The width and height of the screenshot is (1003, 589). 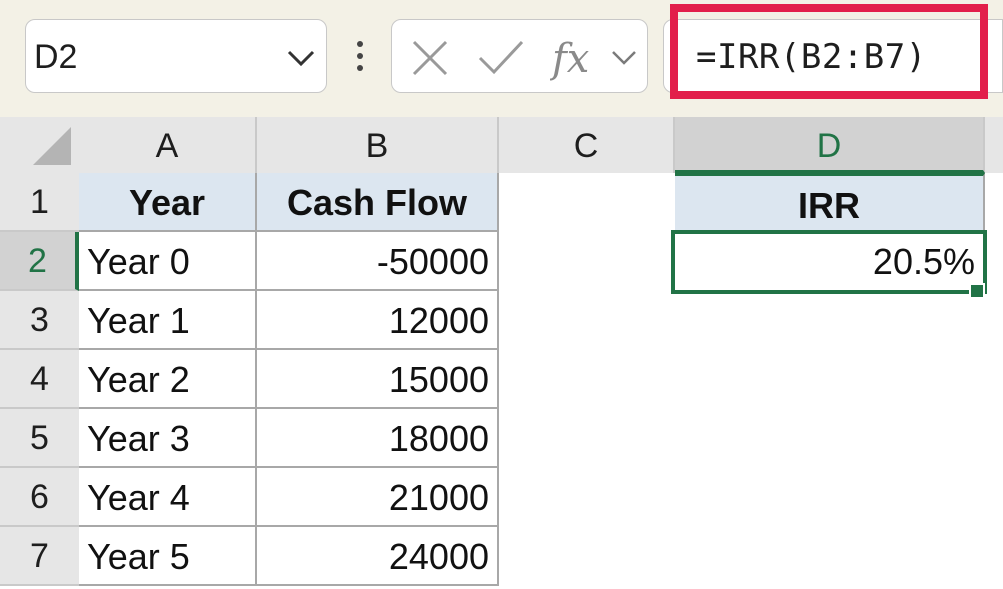 What do you see at coordinates (39, 202) in the screenshot?
I see `row-header-1: 1` at bounding box center [39, 202].